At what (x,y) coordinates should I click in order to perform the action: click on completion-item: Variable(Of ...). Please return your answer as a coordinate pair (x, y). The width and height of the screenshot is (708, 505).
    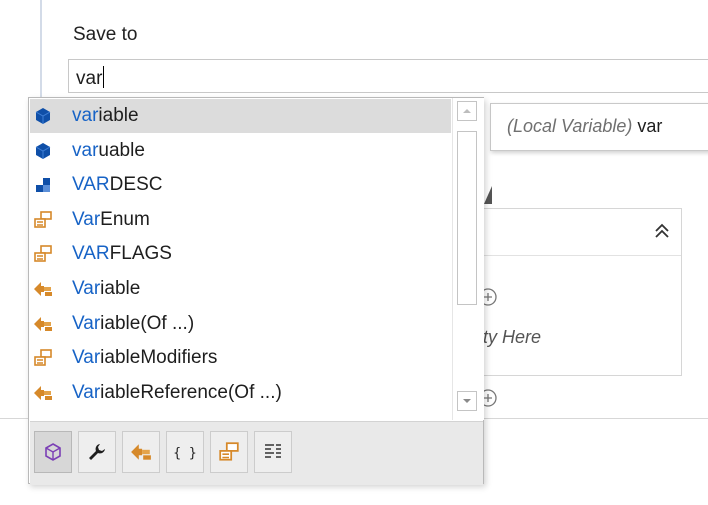
    Looking at the image, I should click on (240, 324).